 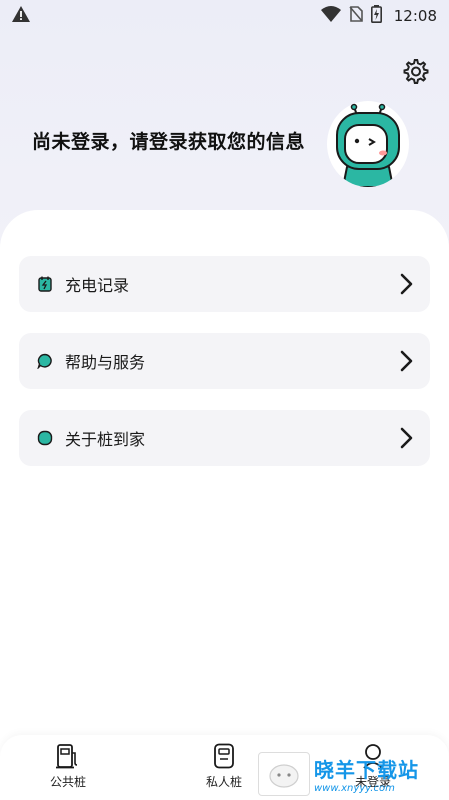 I want to click on watermark-text: 晓羊下载站 www.xnyyy.com, so click(x=366, y=774).